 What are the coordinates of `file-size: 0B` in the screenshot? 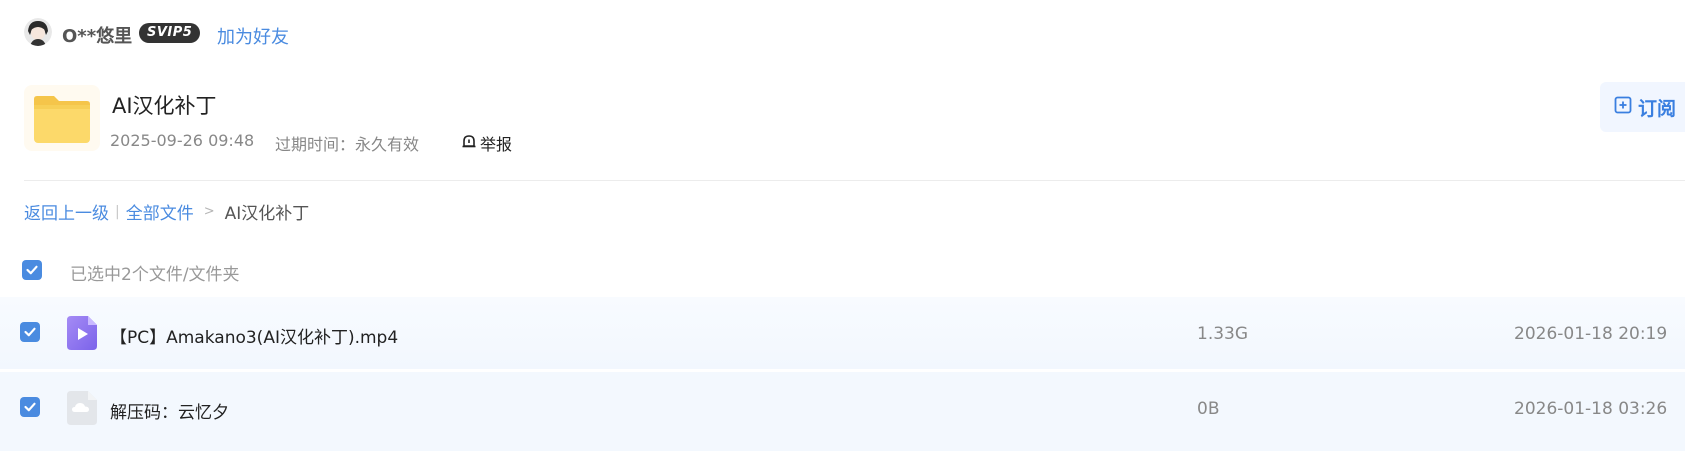 It's located at (1208, 409).